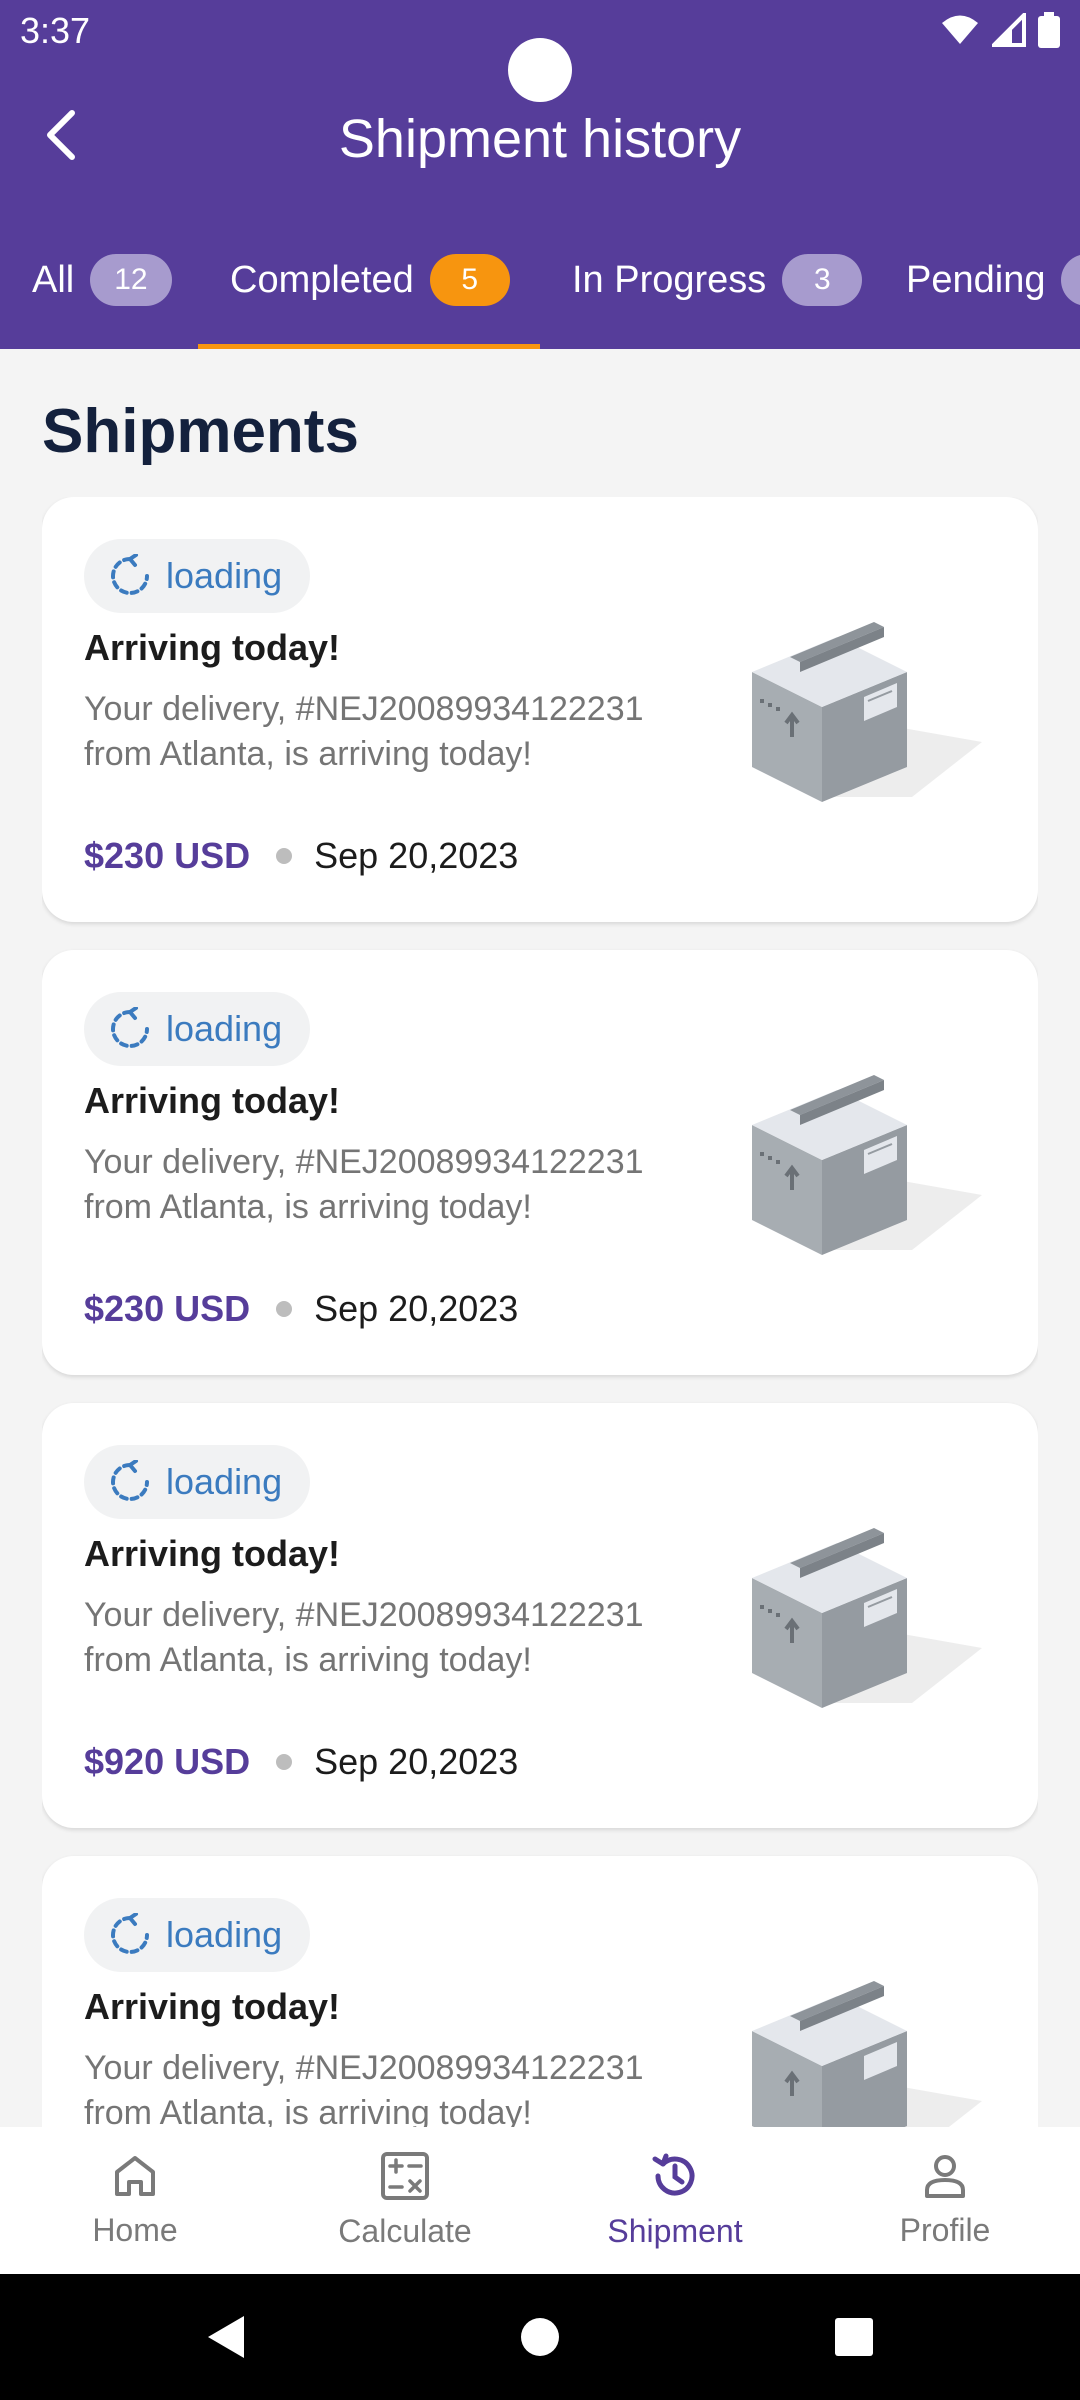 The width and height of the screenshot is (1080, 2400). What do you see at coordinates (131, 280) in the screenshot?
I see `tab-count-badge: 12` at bounding box center [131, 280].